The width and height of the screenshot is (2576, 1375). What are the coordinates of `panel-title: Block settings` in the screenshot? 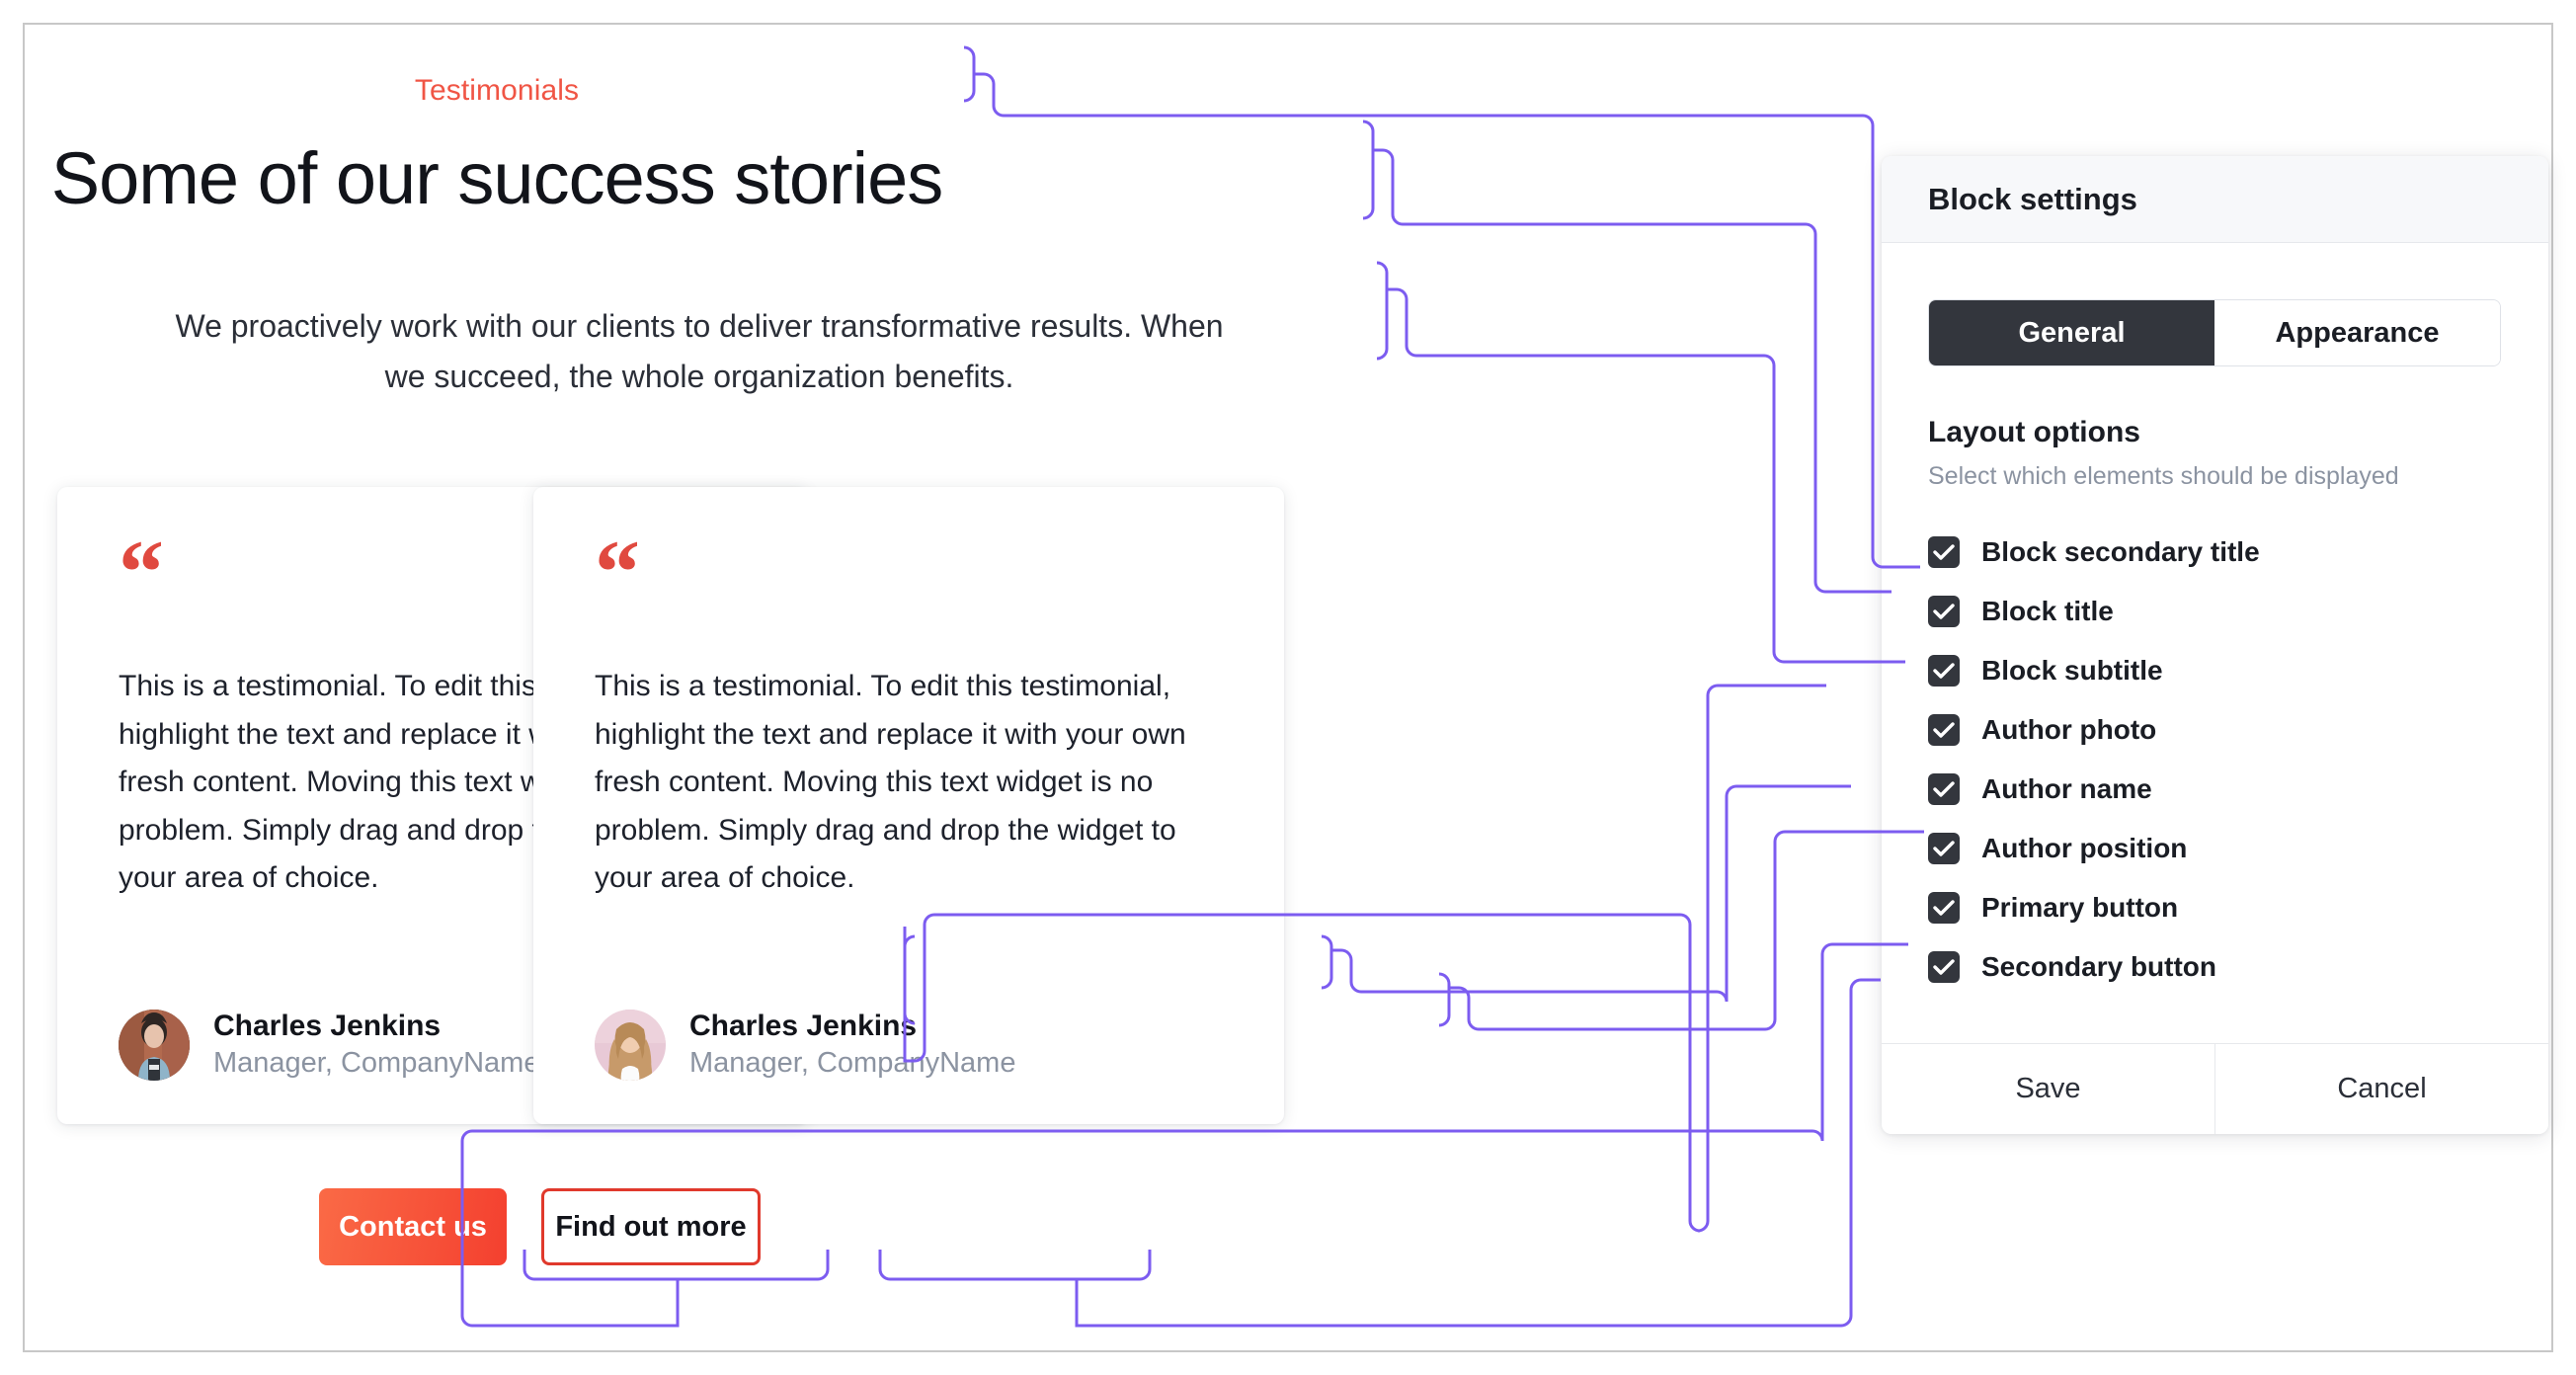 It's located at (2215, 199).